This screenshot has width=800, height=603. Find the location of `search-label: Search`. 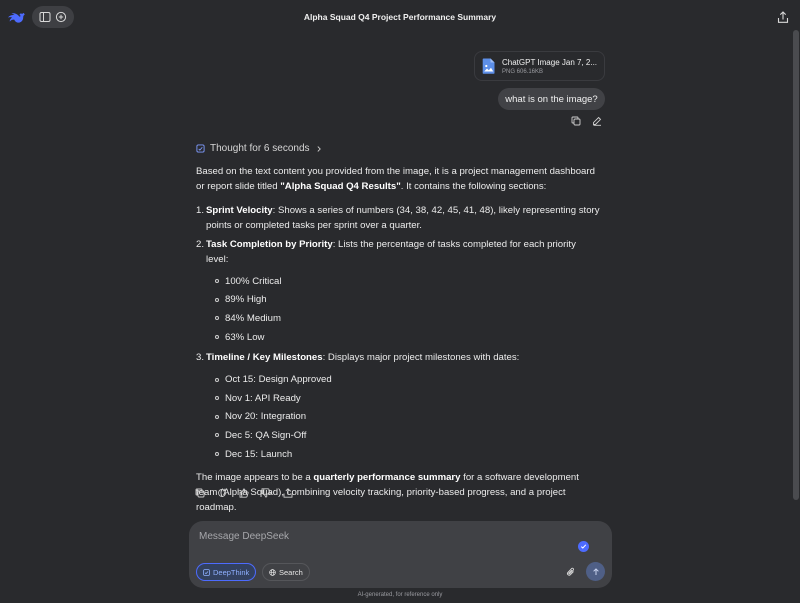

search-label: Search is located at coordinates (291, 572).